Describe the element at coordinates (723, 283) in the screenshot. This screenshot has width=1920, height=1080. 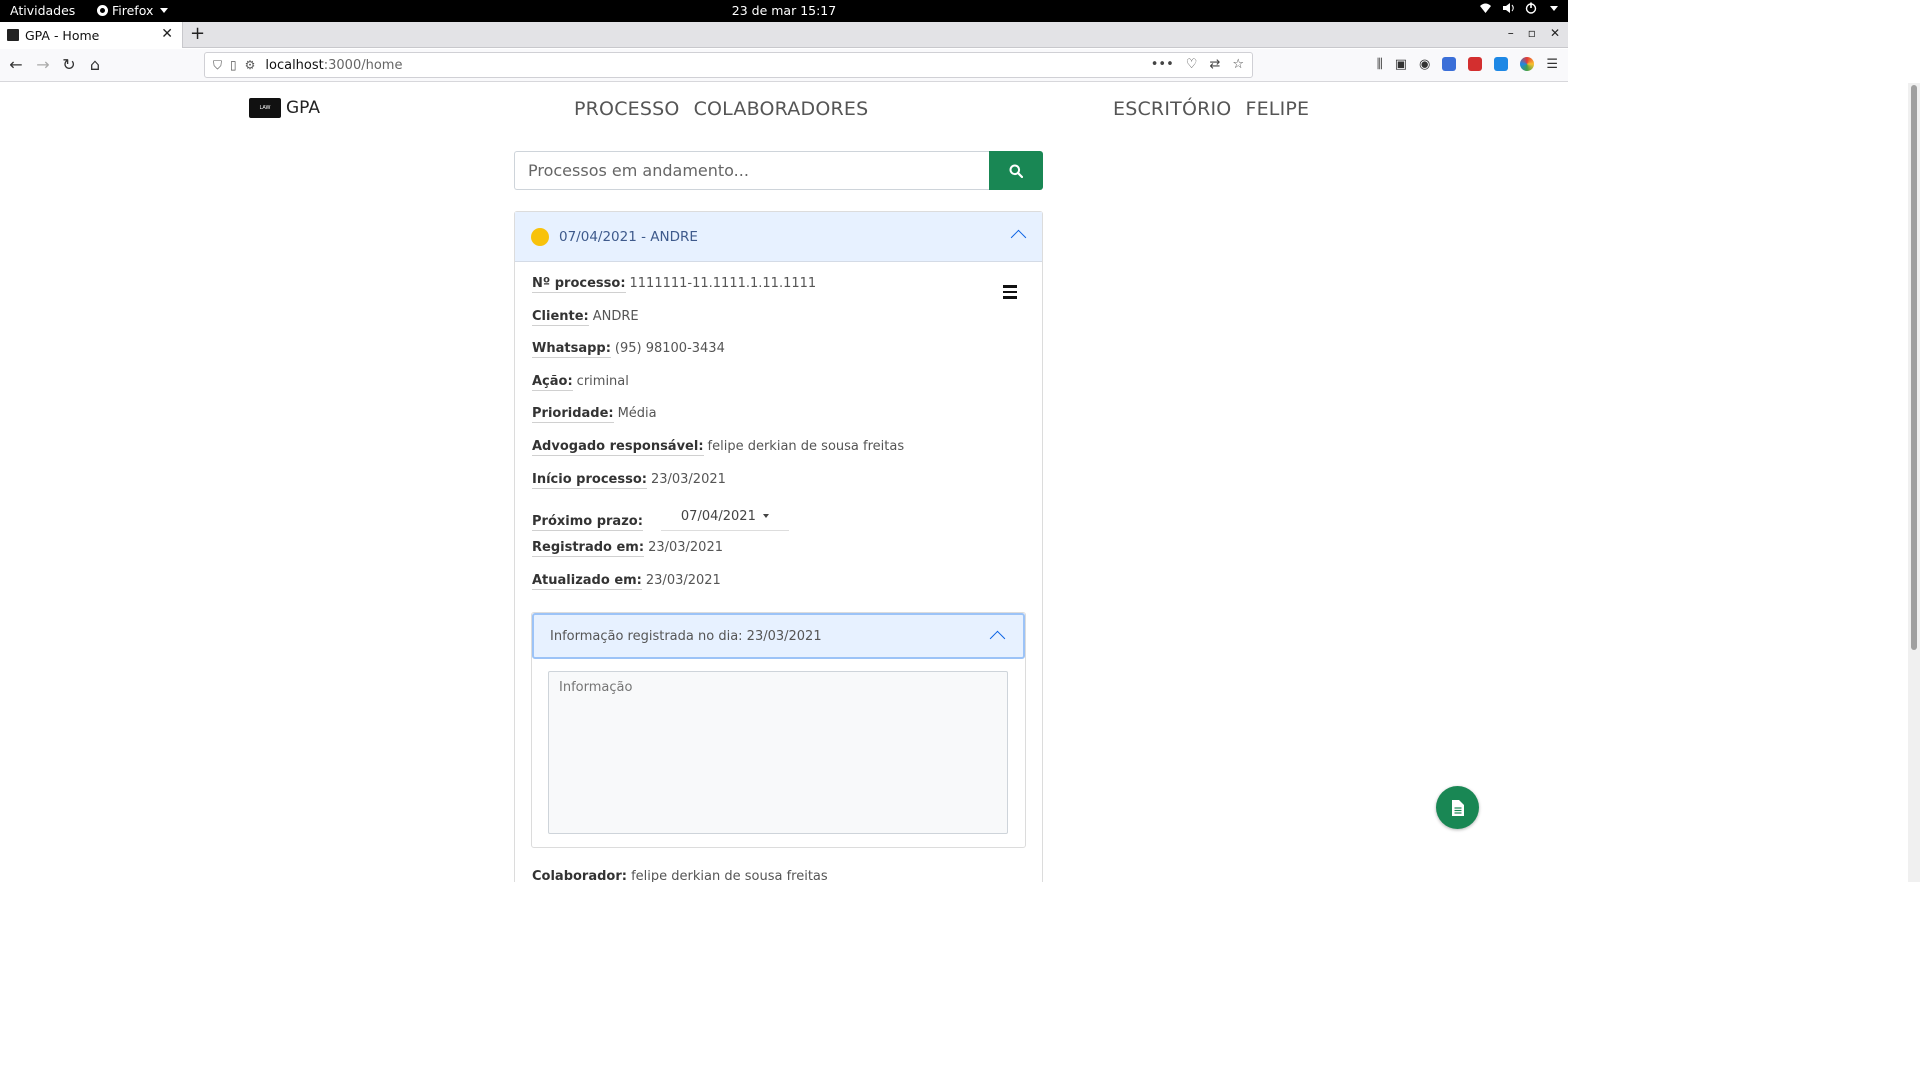
I see `field-value: 1111111-11.1111.1.11.1111` at that location.